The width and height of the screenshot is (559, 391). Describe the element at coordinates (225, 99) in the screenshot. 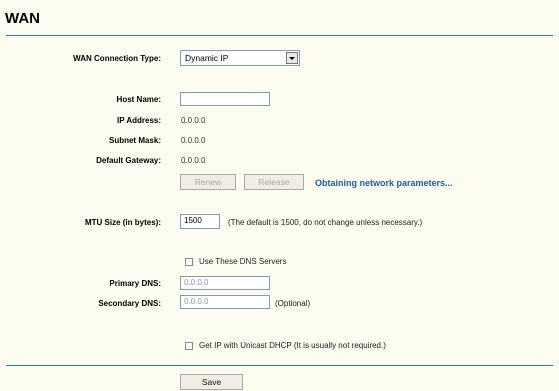

I see `host-name-input` at that location.